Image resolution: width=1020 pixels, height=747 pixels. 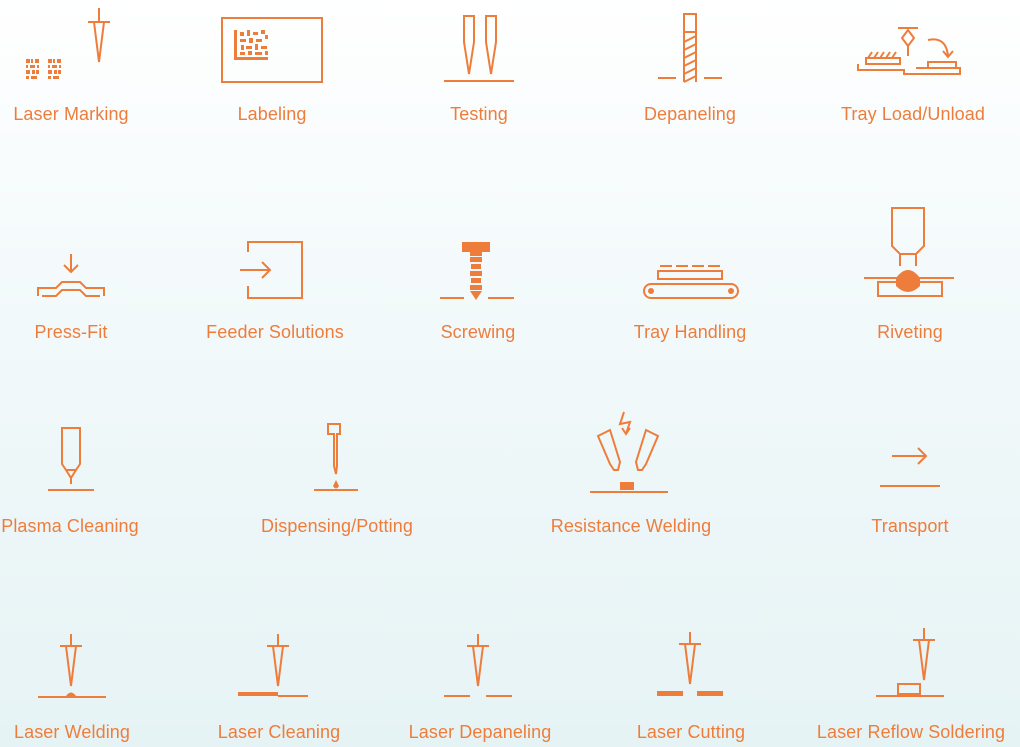 I want to click on resistance-welding-icon, so click(x=629, y=452).